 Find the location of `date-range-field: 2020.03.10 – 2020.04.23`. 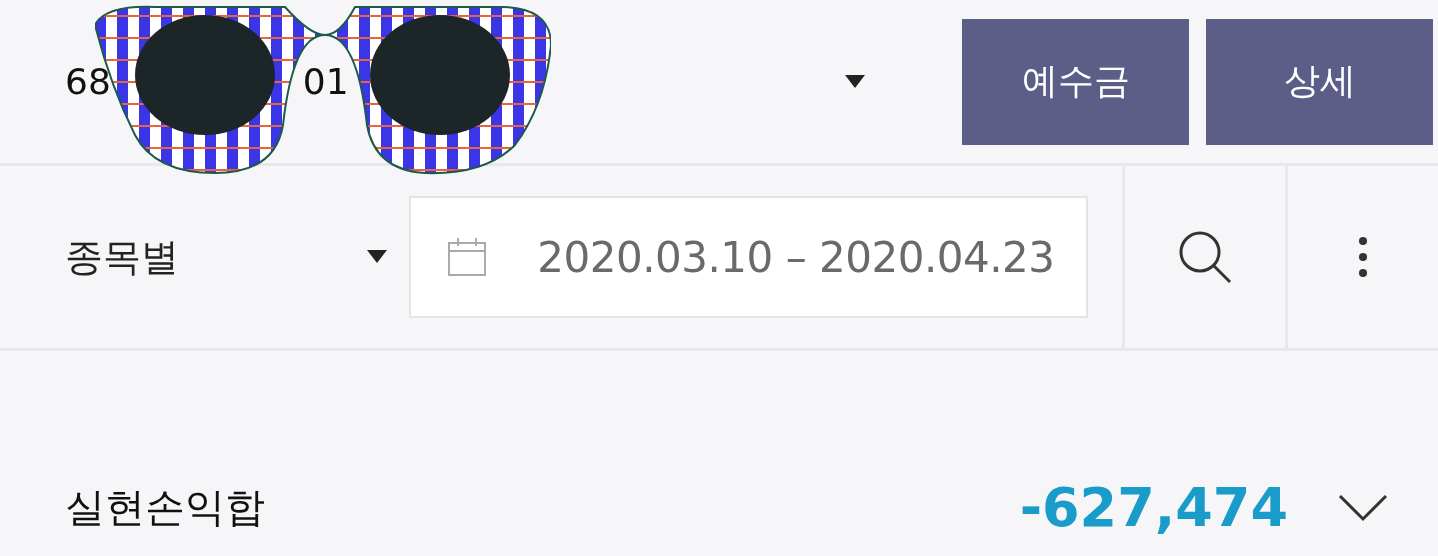

date-range-field: 2020.03.10 – 2020.04.23 is located at coordinates (749, 257).